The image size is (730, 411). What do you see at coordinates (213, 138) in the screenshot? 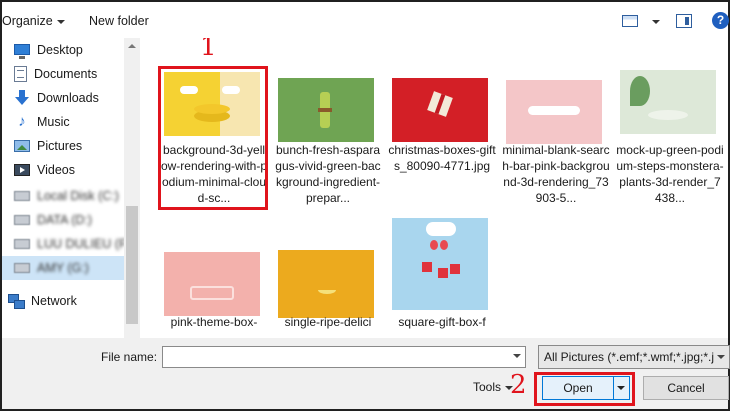
I see `annotation-box-step1` at bounding box center [213, 138].